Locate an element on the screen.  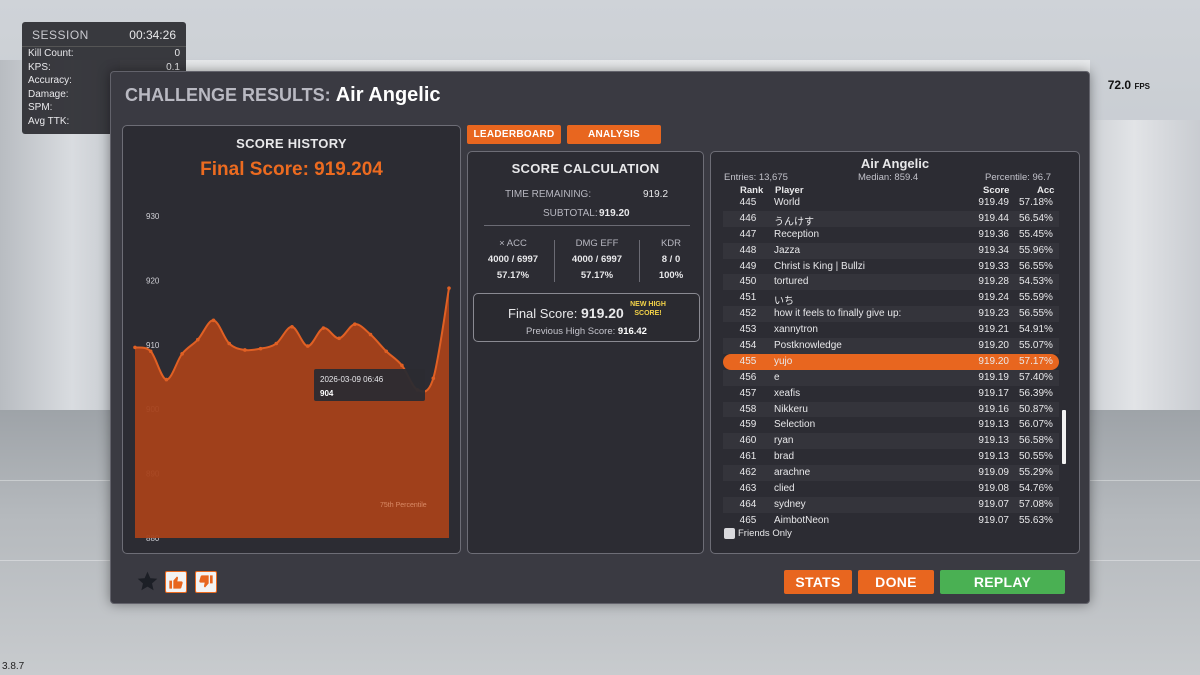
tab-leaderboard: LEADERBOARD is located at coordinates (514, 134).